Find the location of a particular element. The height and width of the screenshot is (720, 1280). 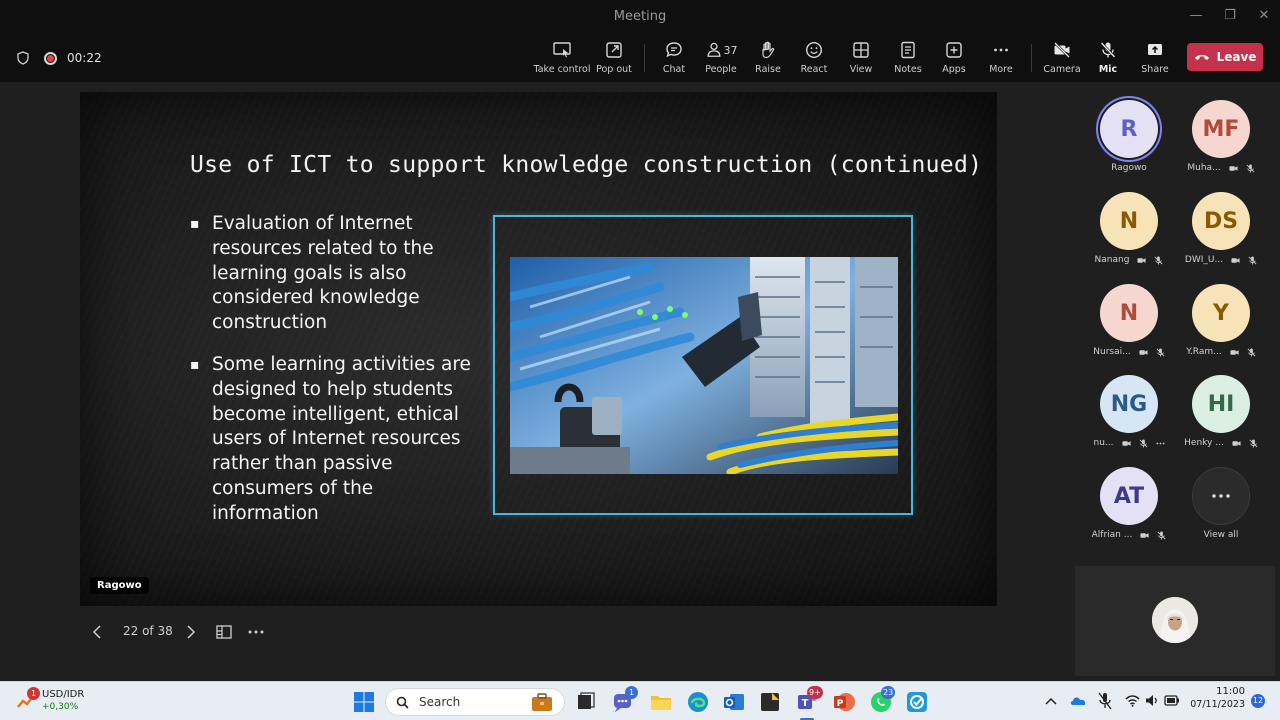

pop-out-icon is located at coordinates (614, 50).